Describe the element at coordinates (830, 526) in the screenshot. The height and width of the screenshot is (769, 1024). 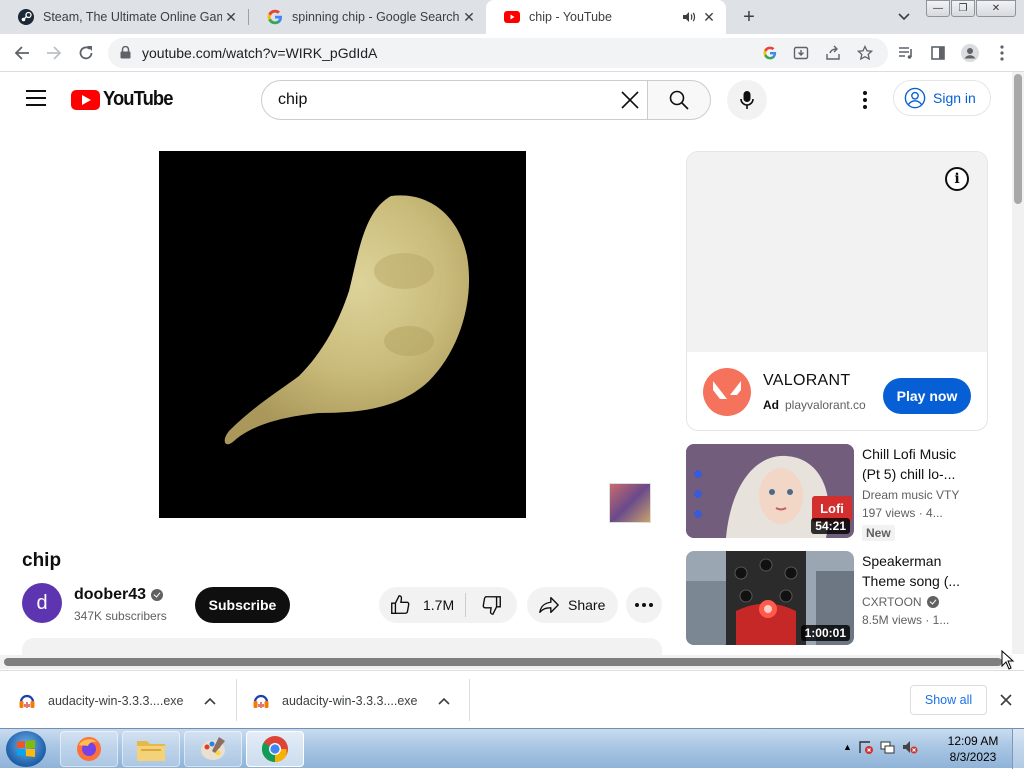
I see `video-duration: 54:21` at that location.